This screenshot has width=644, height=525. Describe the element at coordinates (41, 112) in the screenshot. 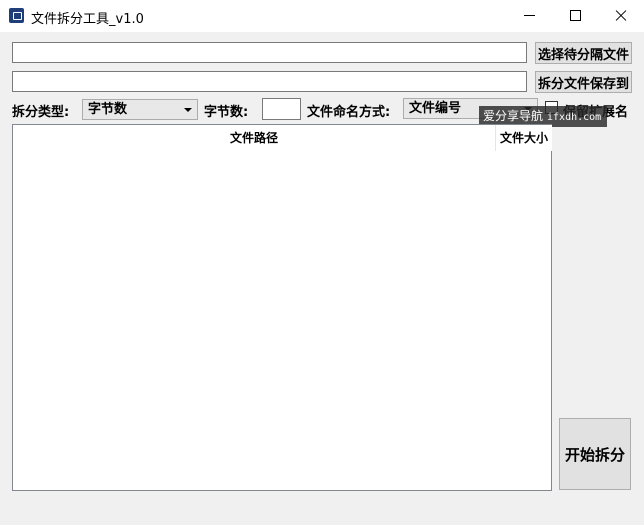

I see `split-type-label: 拆分类型:` at that location.